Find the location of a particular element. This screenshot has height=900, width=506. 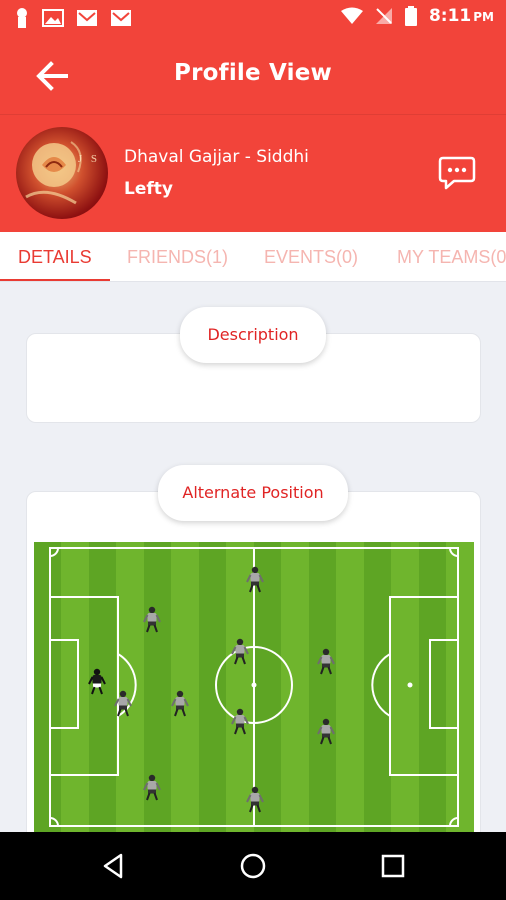

avatar: J S is located at coordinates (62, 173).